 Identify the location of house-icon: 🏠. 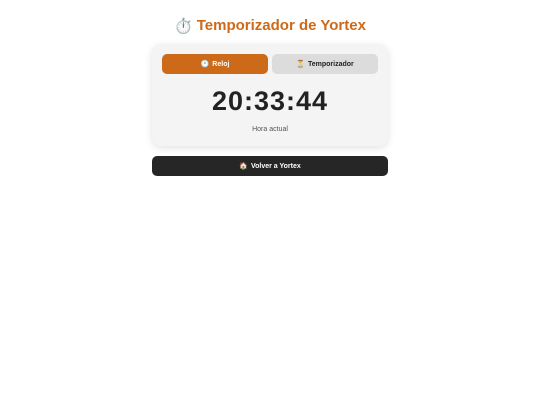
(243, 166).